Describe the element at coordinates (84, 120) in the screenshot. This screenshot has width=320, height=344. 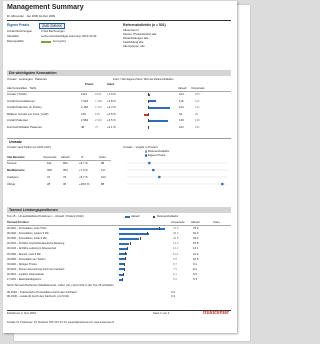
I see `overview-row-value: 2 984` at that location.